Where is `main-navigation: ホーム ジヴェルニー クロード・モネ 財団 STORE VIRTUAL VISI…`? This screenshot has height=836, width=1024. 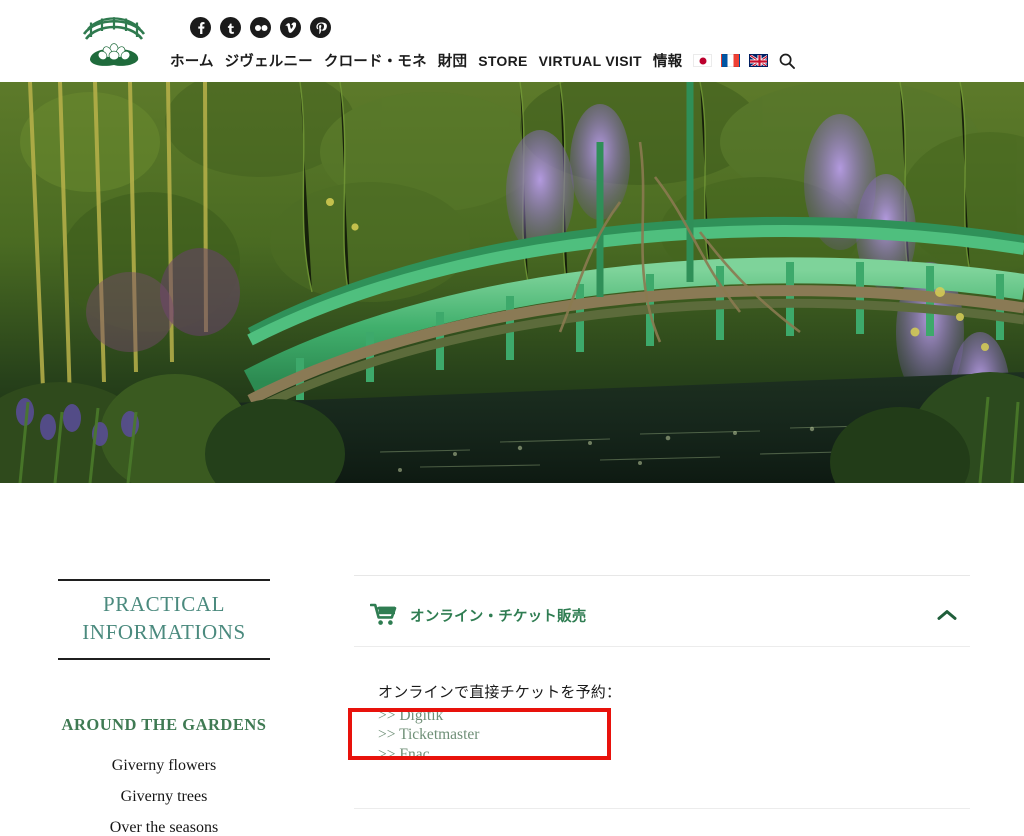 main-navigation: ホーム ジヴェルニー クロード・モネ 財団 STORE VIRTUAL VISI… is located at coordinates (483, 60).